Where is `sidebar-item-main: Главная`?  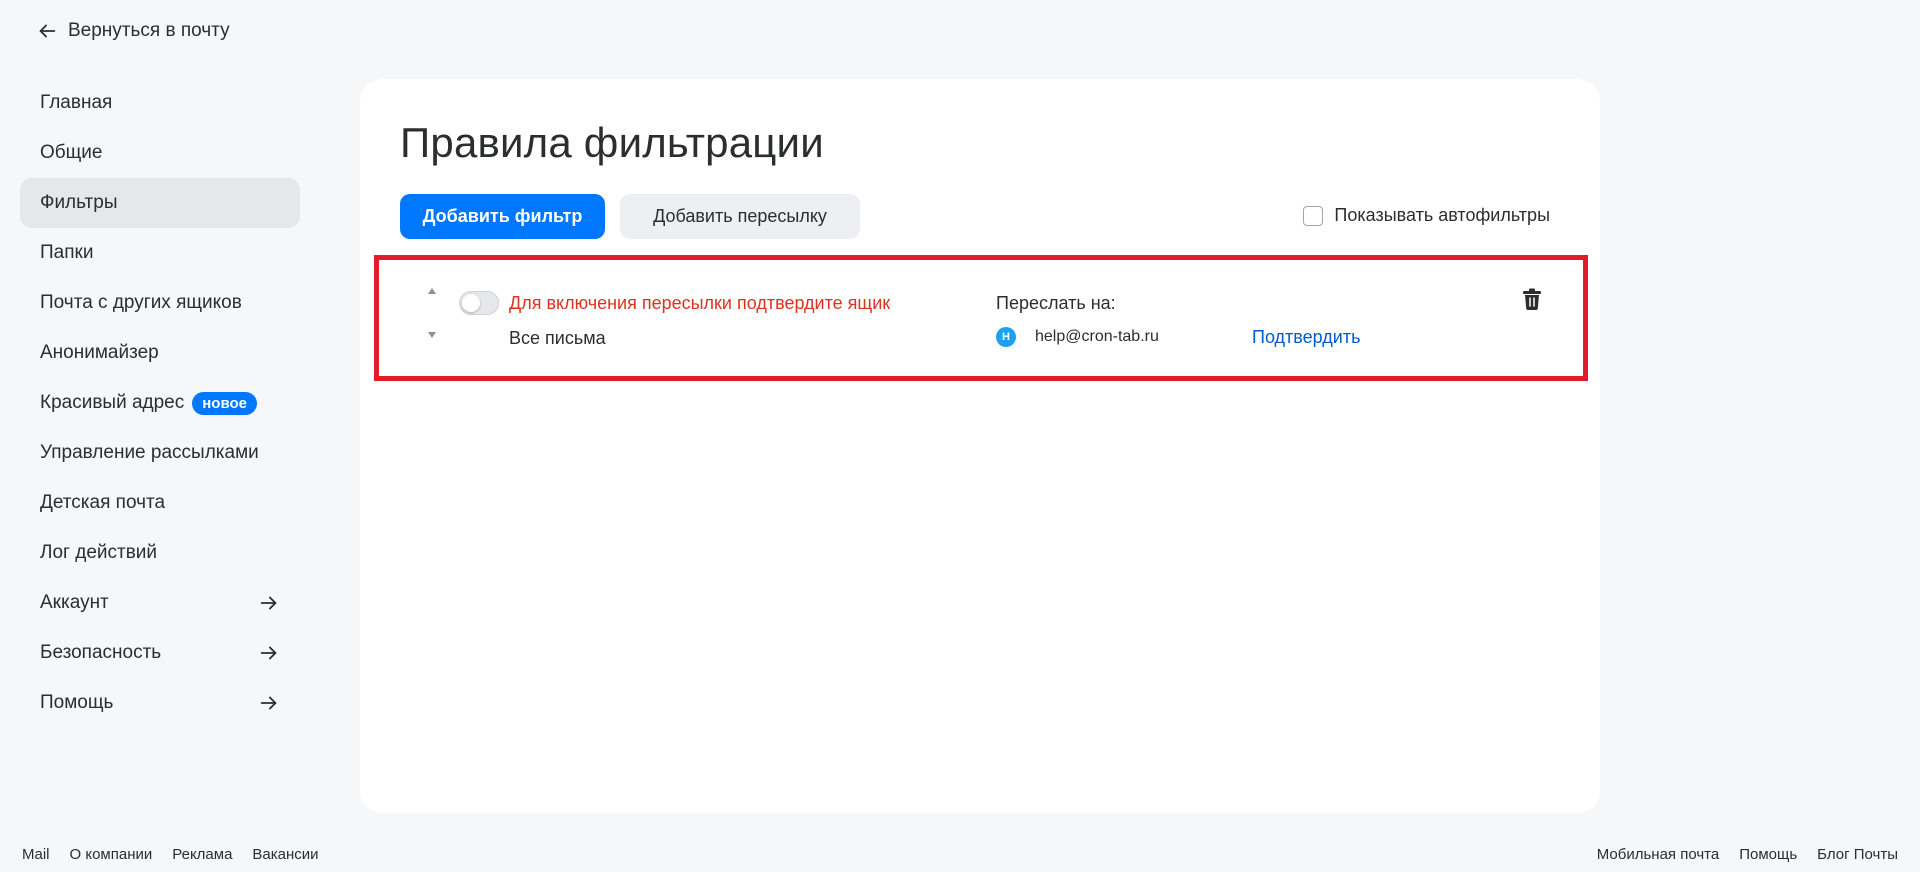 sidebar-item-main: Главная is located at coordinates (160, 103).